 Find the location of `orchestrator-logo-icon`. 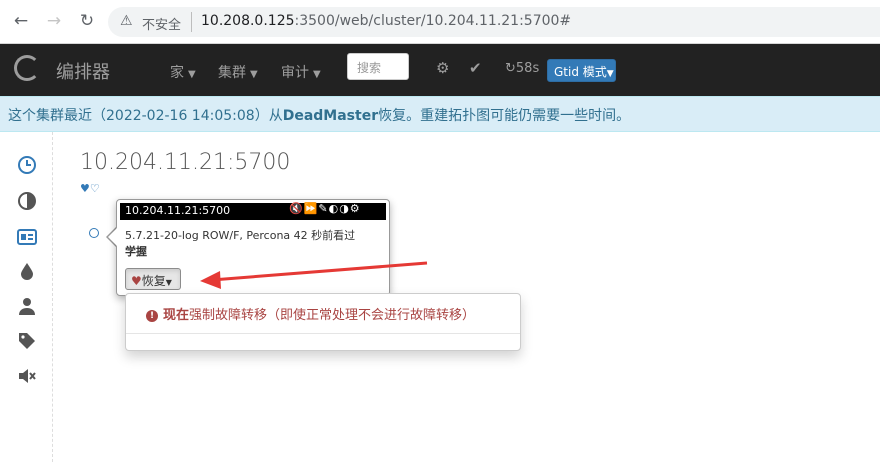

orchestrator-logo-icon is located at coordinates (27, 68).